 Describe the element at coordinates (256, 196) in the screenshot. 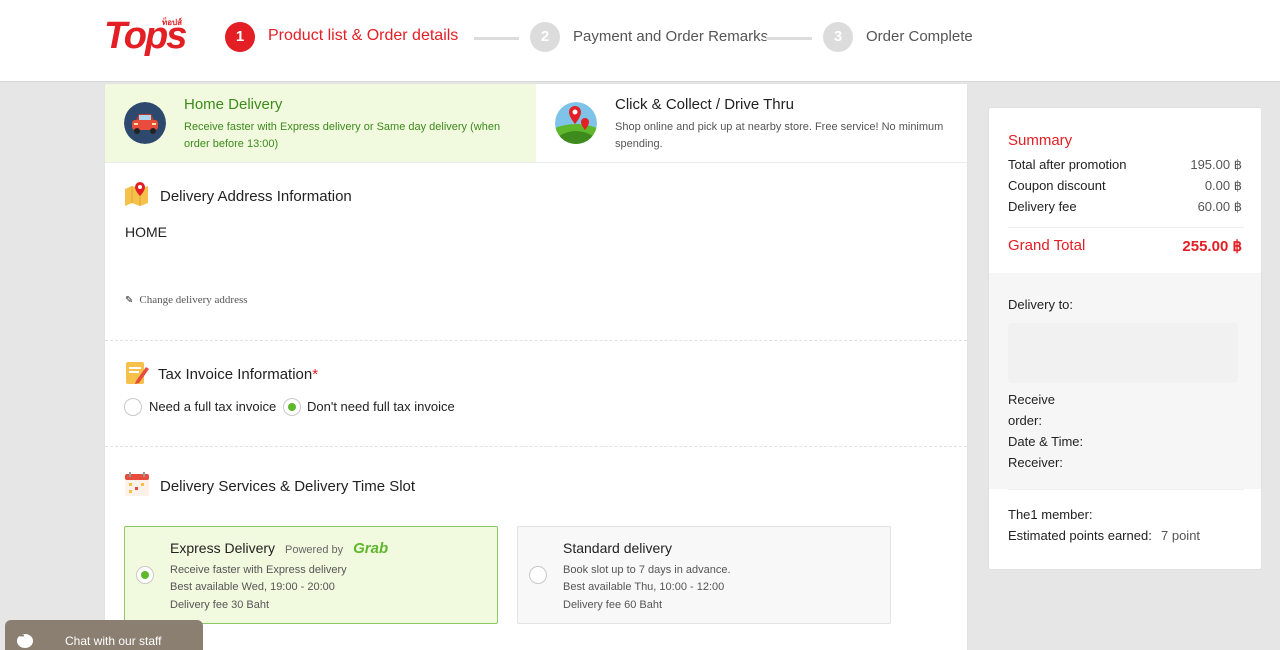

I see `address-section-title: Delivery Address Information` at that location.